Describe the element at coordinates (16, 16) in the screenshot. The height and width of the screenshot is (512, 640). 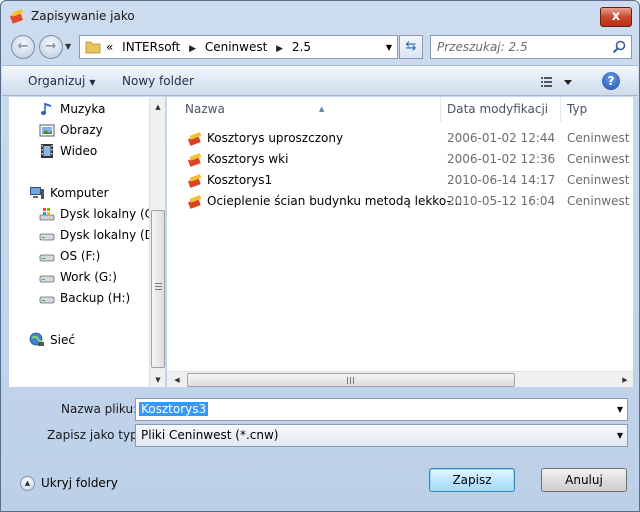
I see `app-icon` at that location.